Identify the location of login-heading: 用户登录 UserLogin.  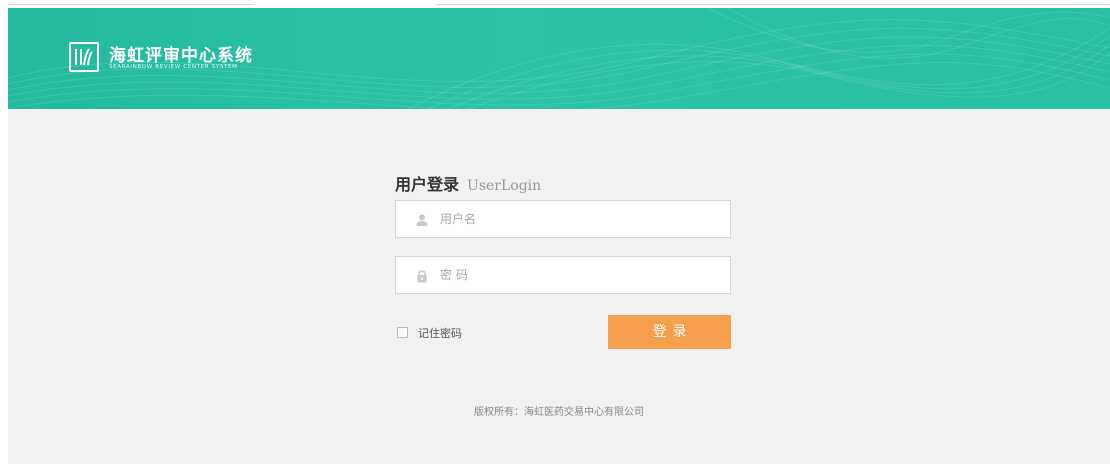
(468, 183).